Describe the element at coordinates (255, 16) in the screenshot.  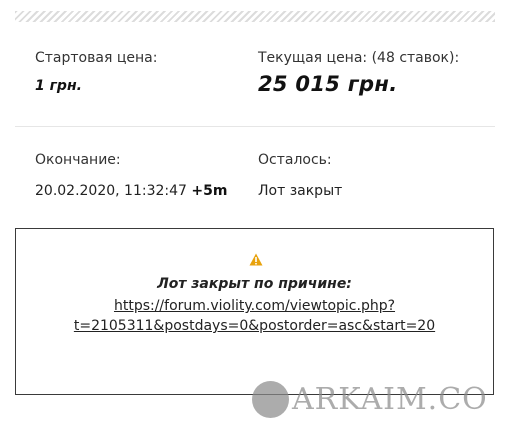
I see `decorative-stripe-bar` at that location.